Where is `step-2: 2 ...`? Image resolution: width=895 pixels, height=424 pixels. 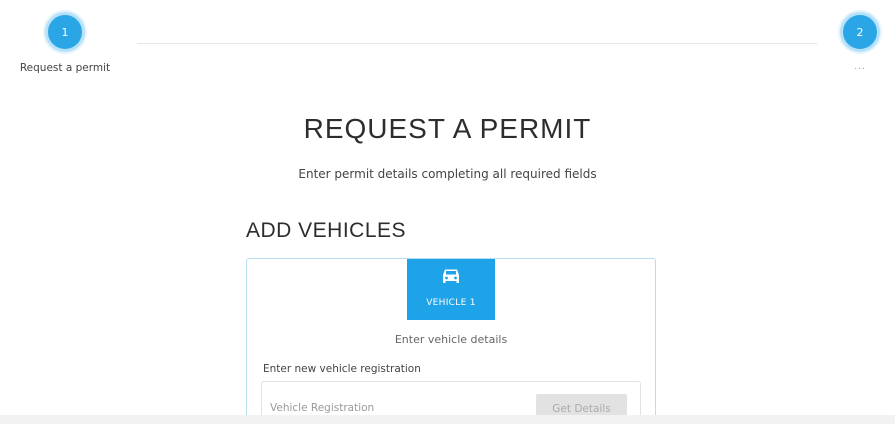
step-2: 2 ... is located at coordinates (850, 42).